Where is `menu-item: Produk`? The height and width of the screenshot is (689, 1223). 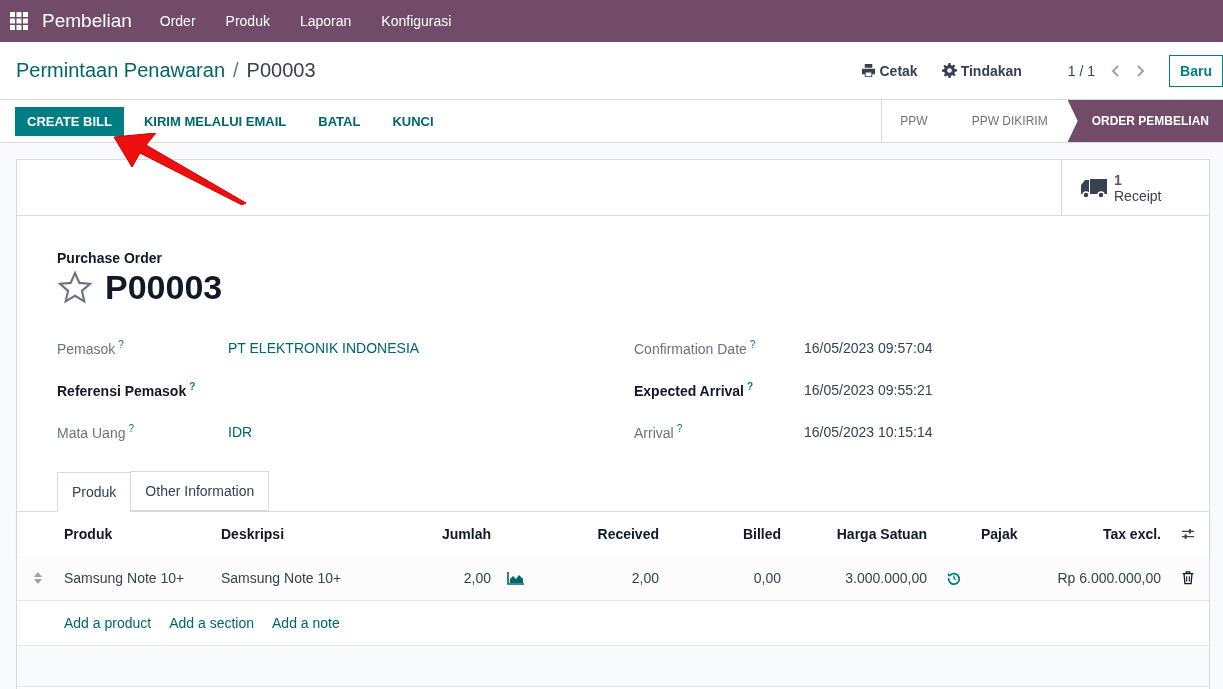
menu-item: Produk is located at coordinates (247, 21).